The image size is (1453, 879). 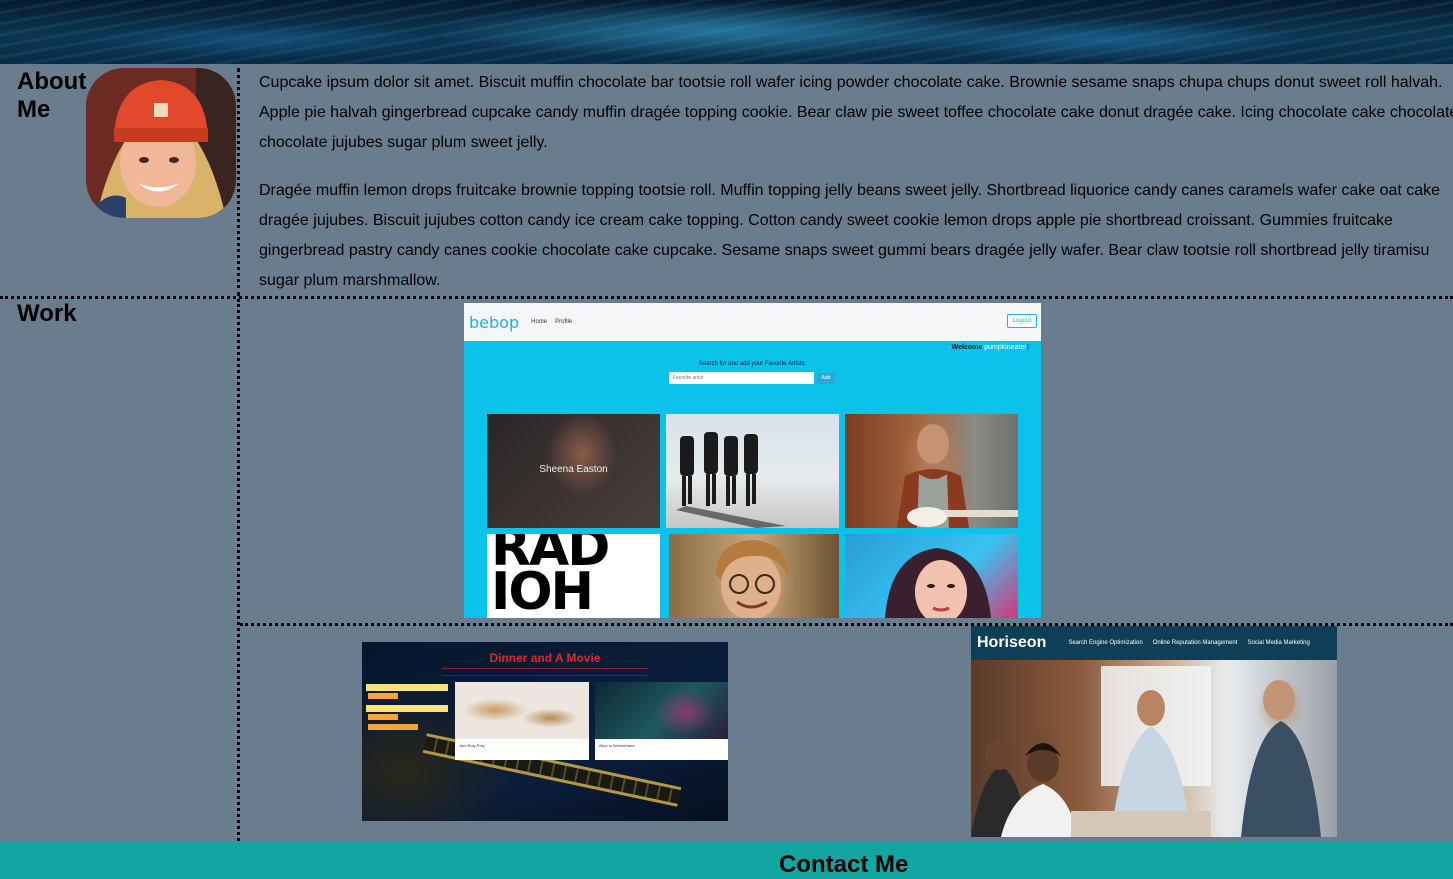 I want to click on divider-vertical-about, so click(x=238, y=182).